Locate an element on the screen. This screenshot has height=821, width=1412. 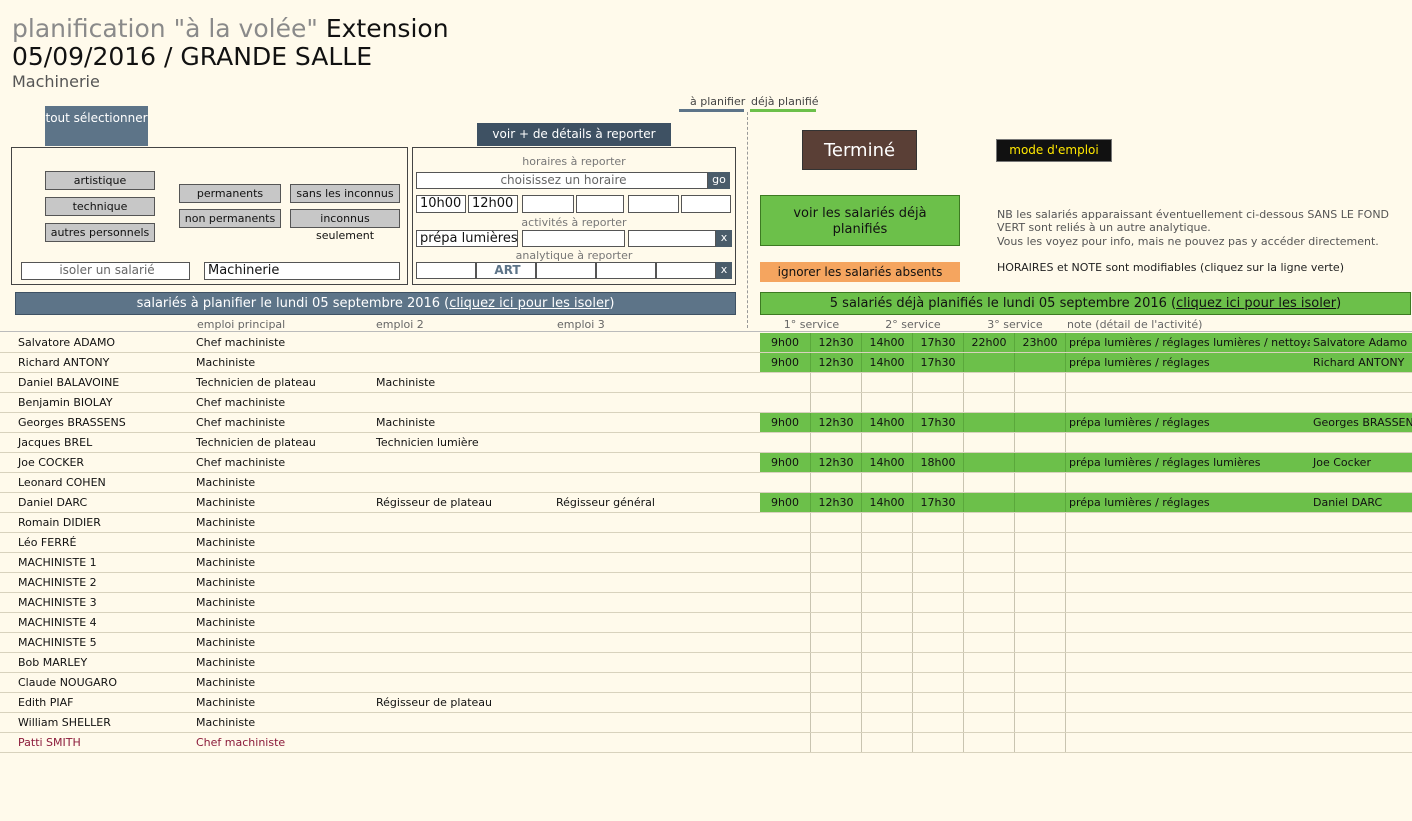
isolate-employee-input: isoler un salarié is located at coordinates (105, 271).